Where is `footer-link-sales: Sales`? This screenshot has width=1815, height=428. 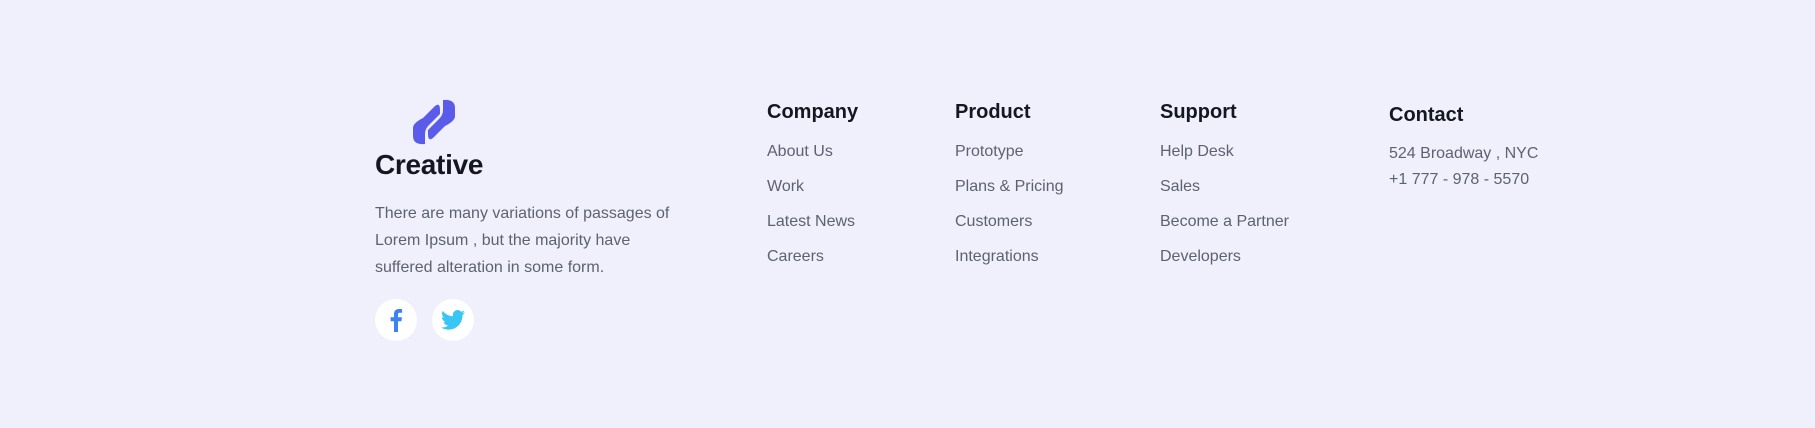
footer-link-sales: Sales is located at coordinates (1224, 186).